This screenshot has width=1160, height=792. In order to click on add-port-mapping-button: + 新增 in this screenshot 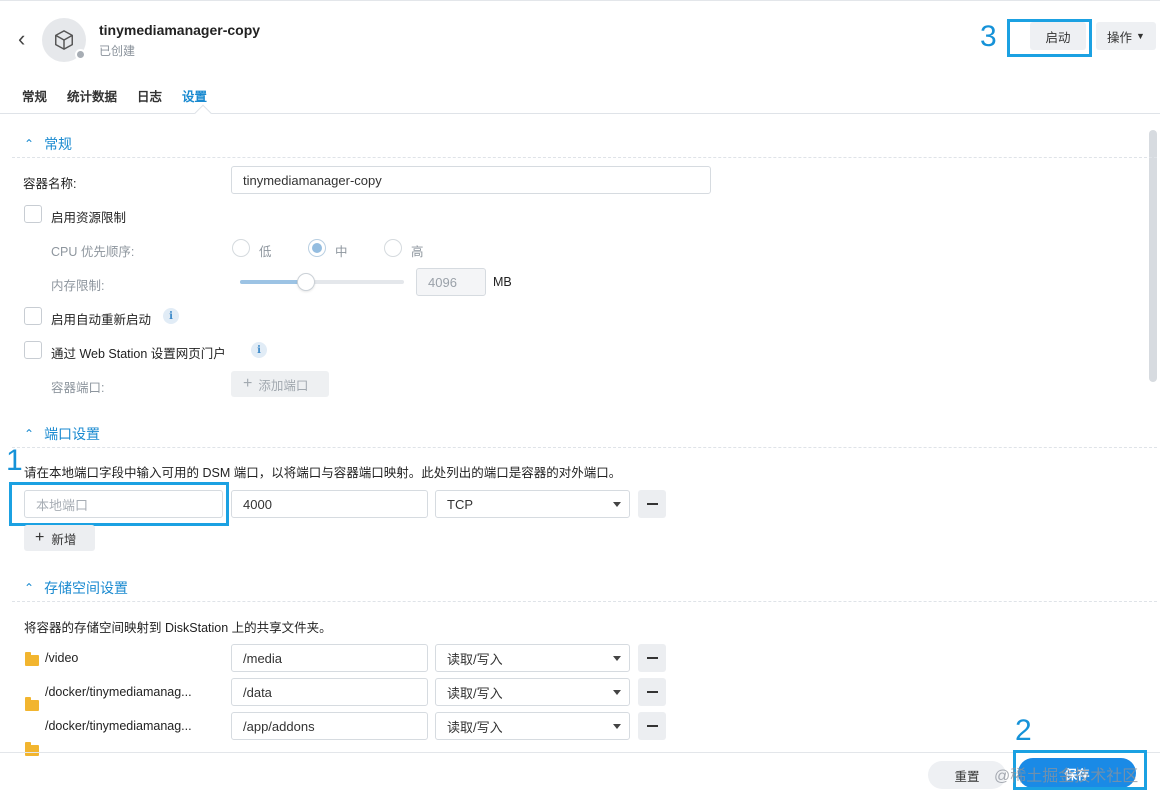, I will do `click(59, 538)`.